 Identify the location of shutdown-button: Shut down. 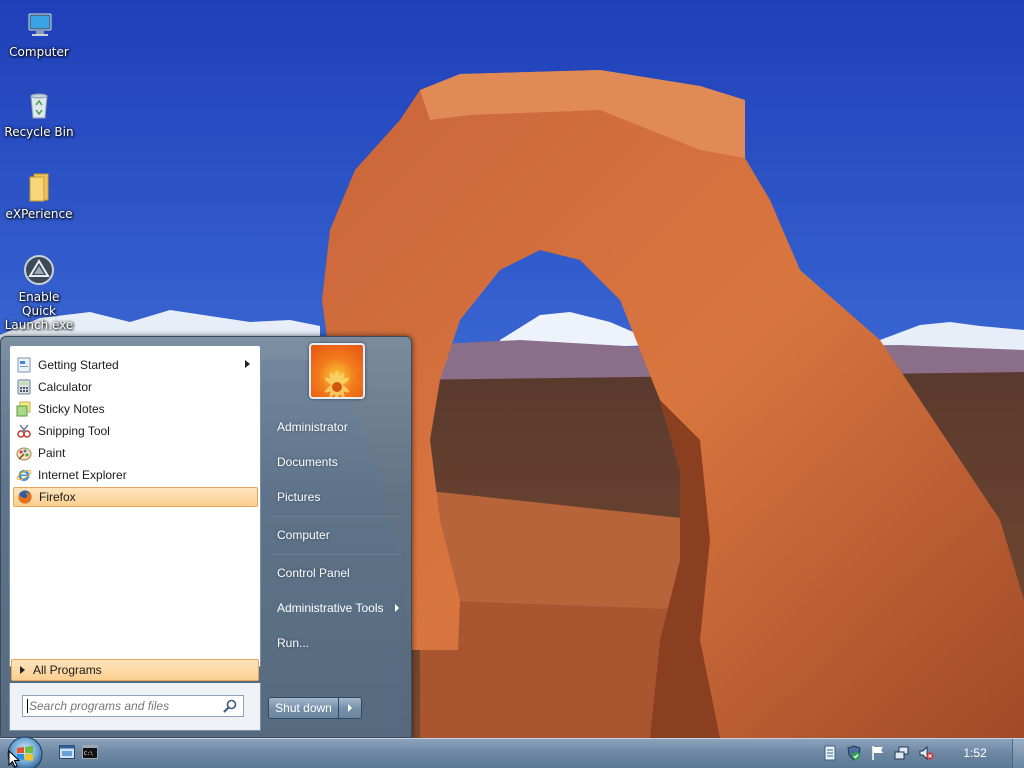
(315, 708).